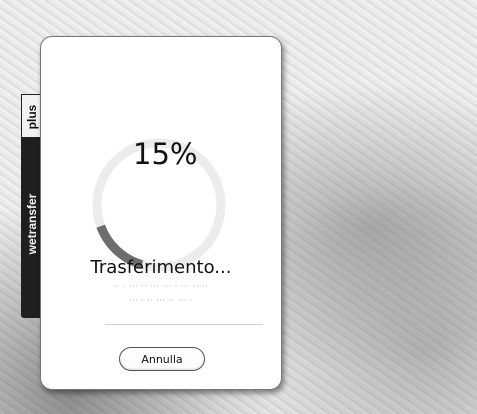 The width and height of the screenshot is (477, 414). I want to click on divider, so click(184, 324).